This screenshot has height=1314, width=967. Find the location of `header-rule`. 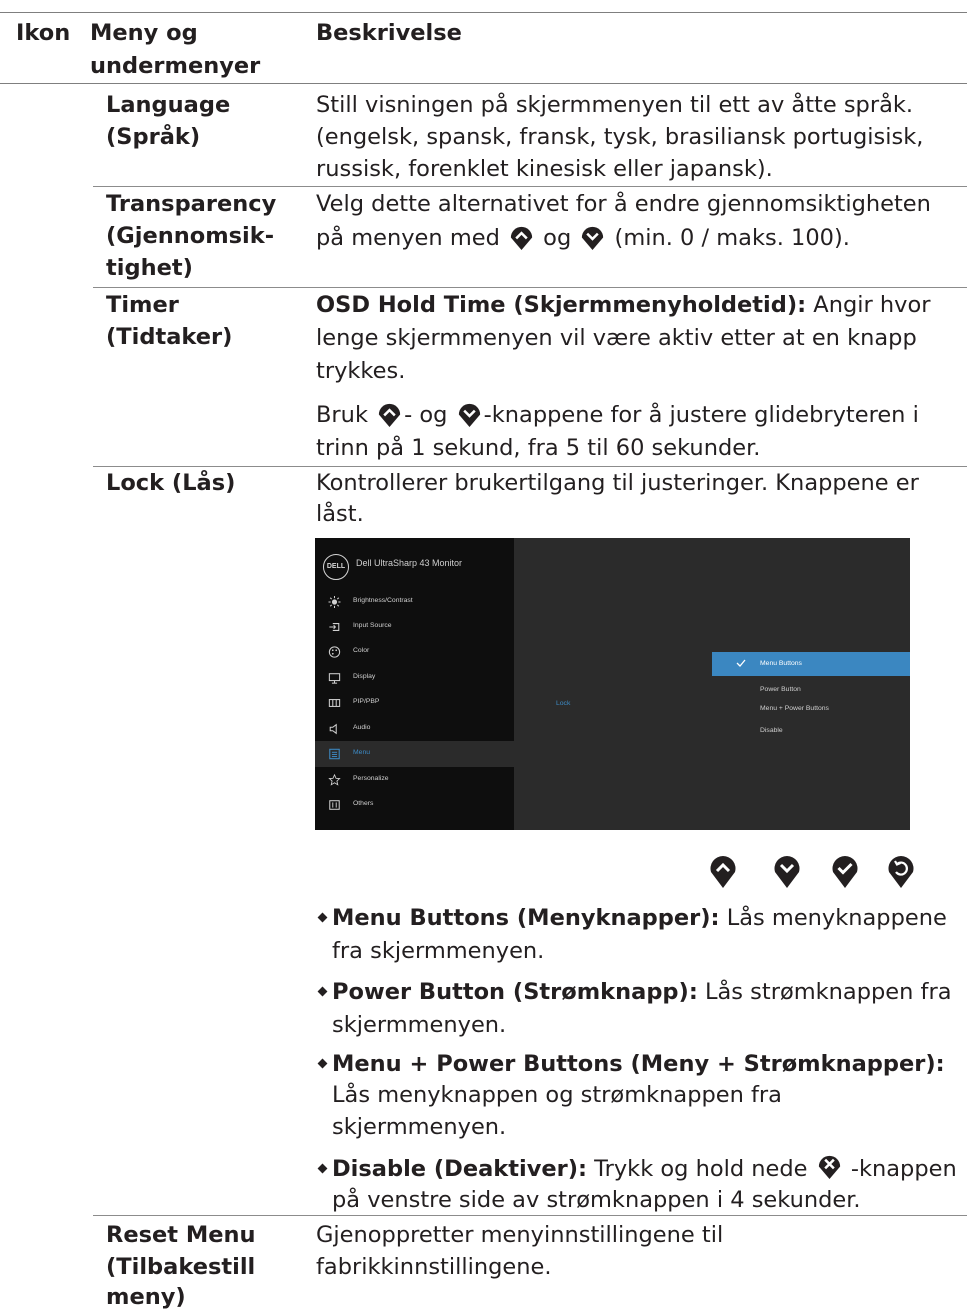

header-rule is located at coordinates (483, 83).